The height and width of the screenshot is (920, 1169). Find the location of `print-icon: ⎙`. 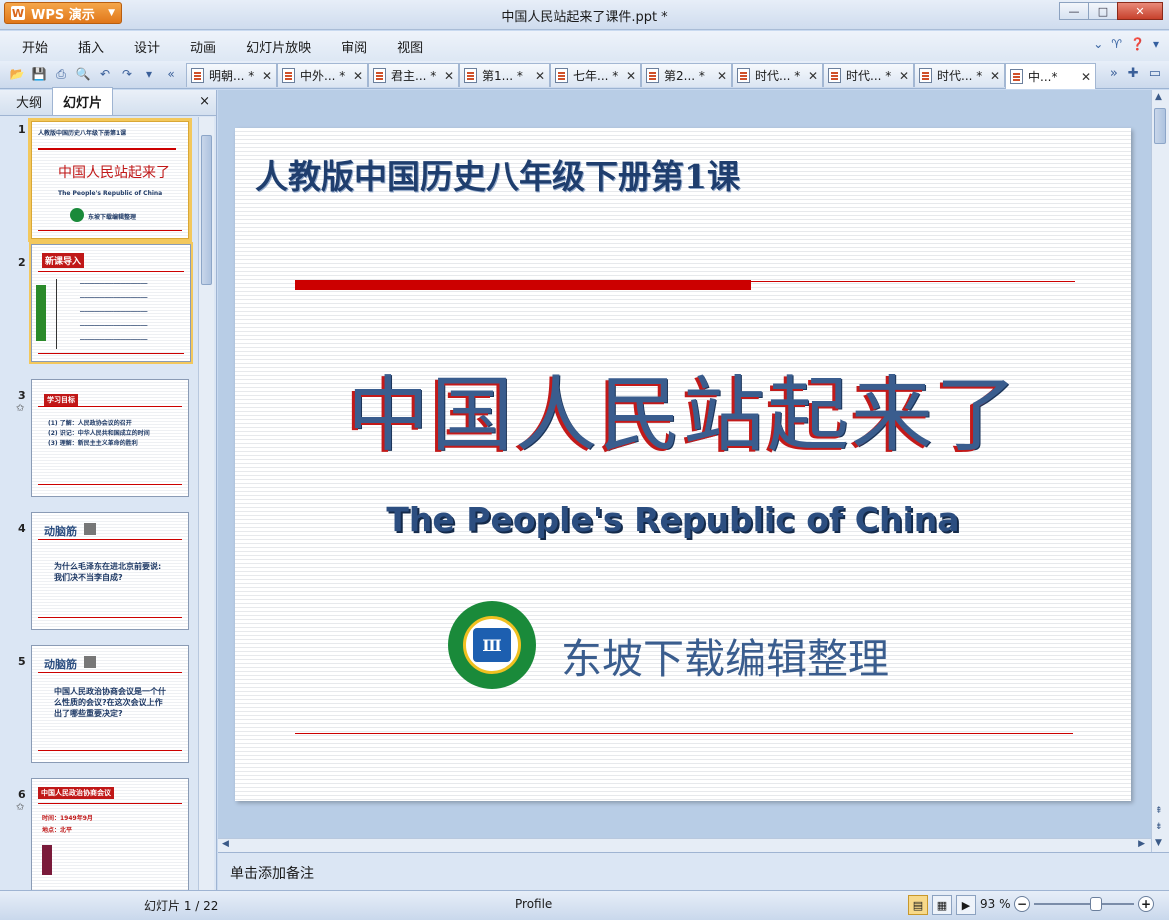

print-icon: ⎙ is located at coordinates (61, 74).